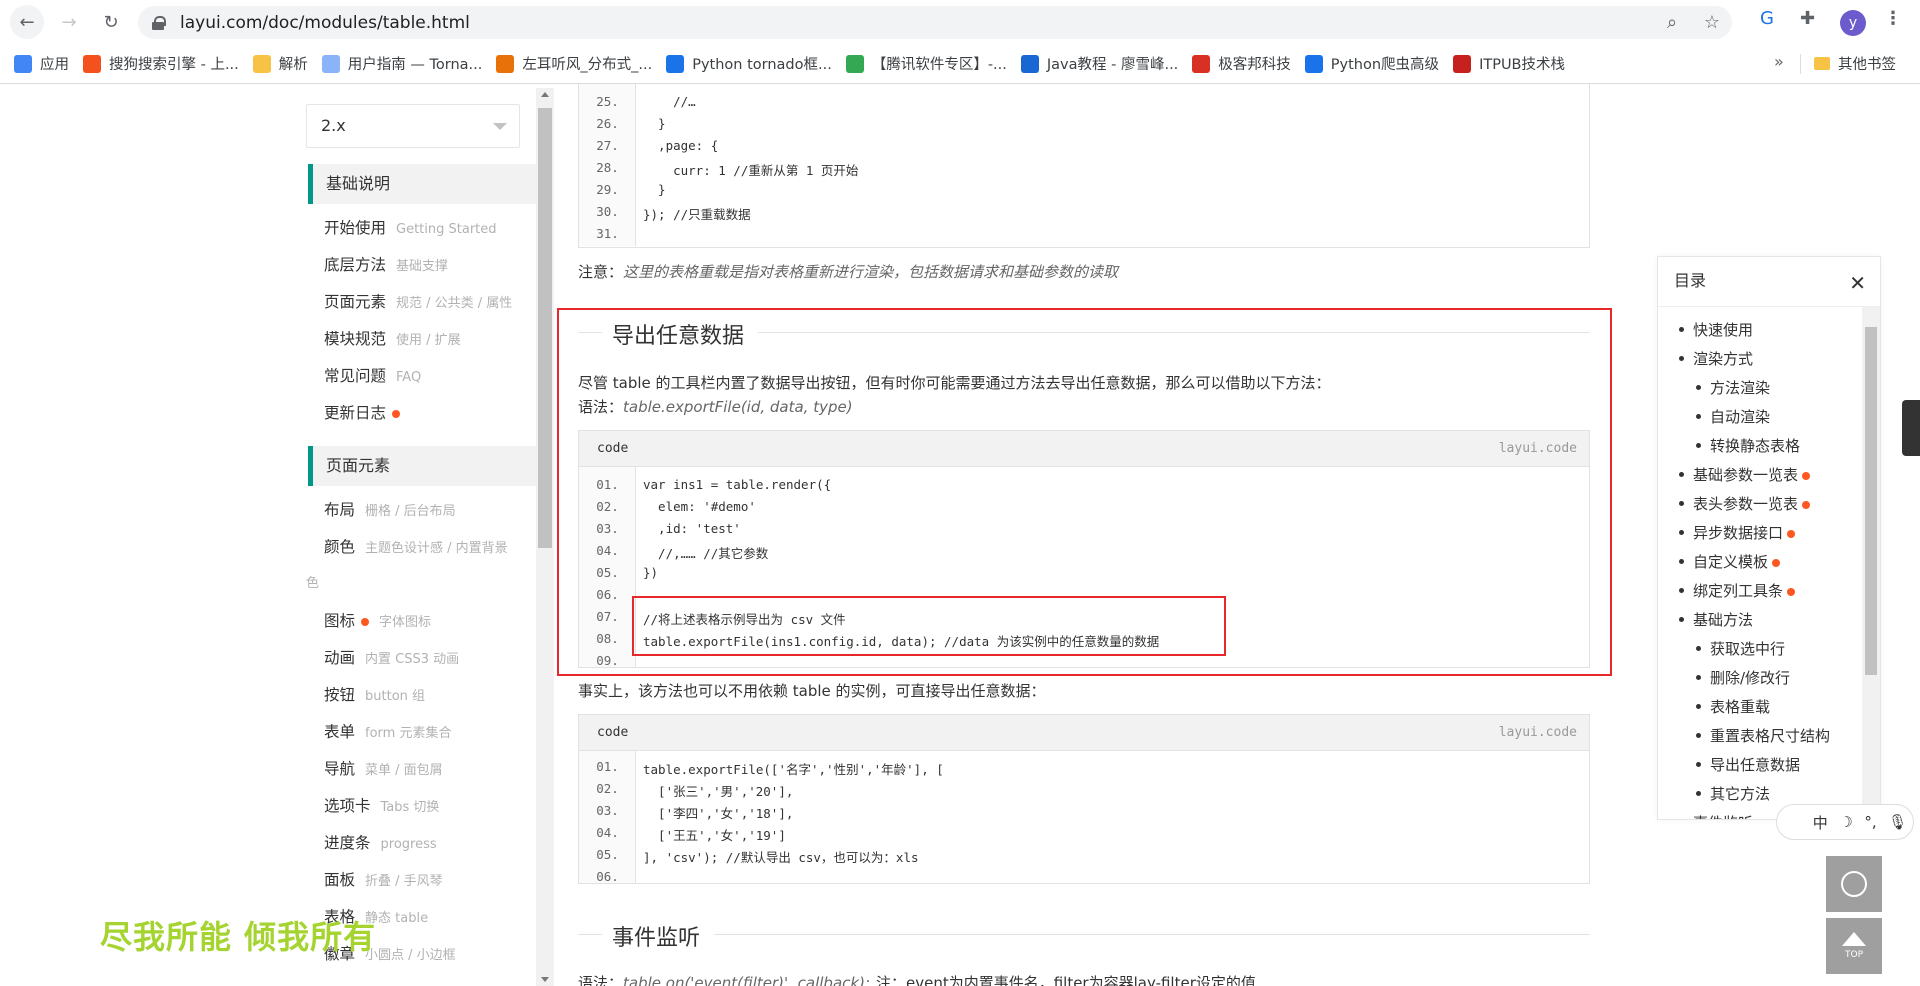 This screenshot has width=1920, height=986. What do you see at coordinates (387, 731) in the screenshot?
I see `sidebar-item: 表单 form 元素集合` at bounding box center [387, 731].